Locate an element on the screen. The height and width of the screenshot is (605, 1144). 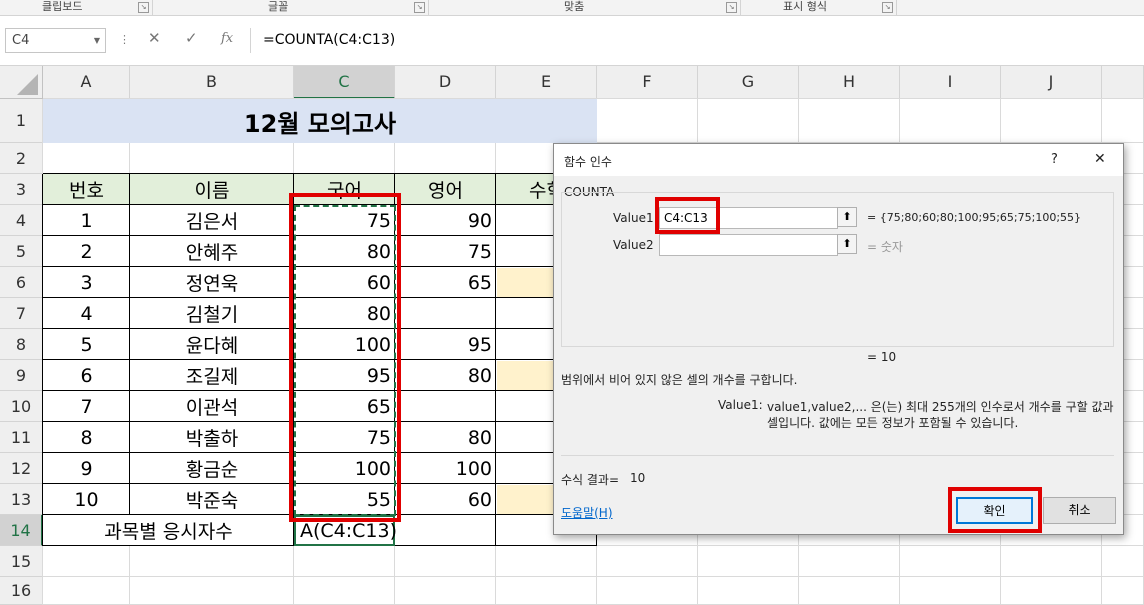
row-header-5: 5 is located at coordinates (21, 251).